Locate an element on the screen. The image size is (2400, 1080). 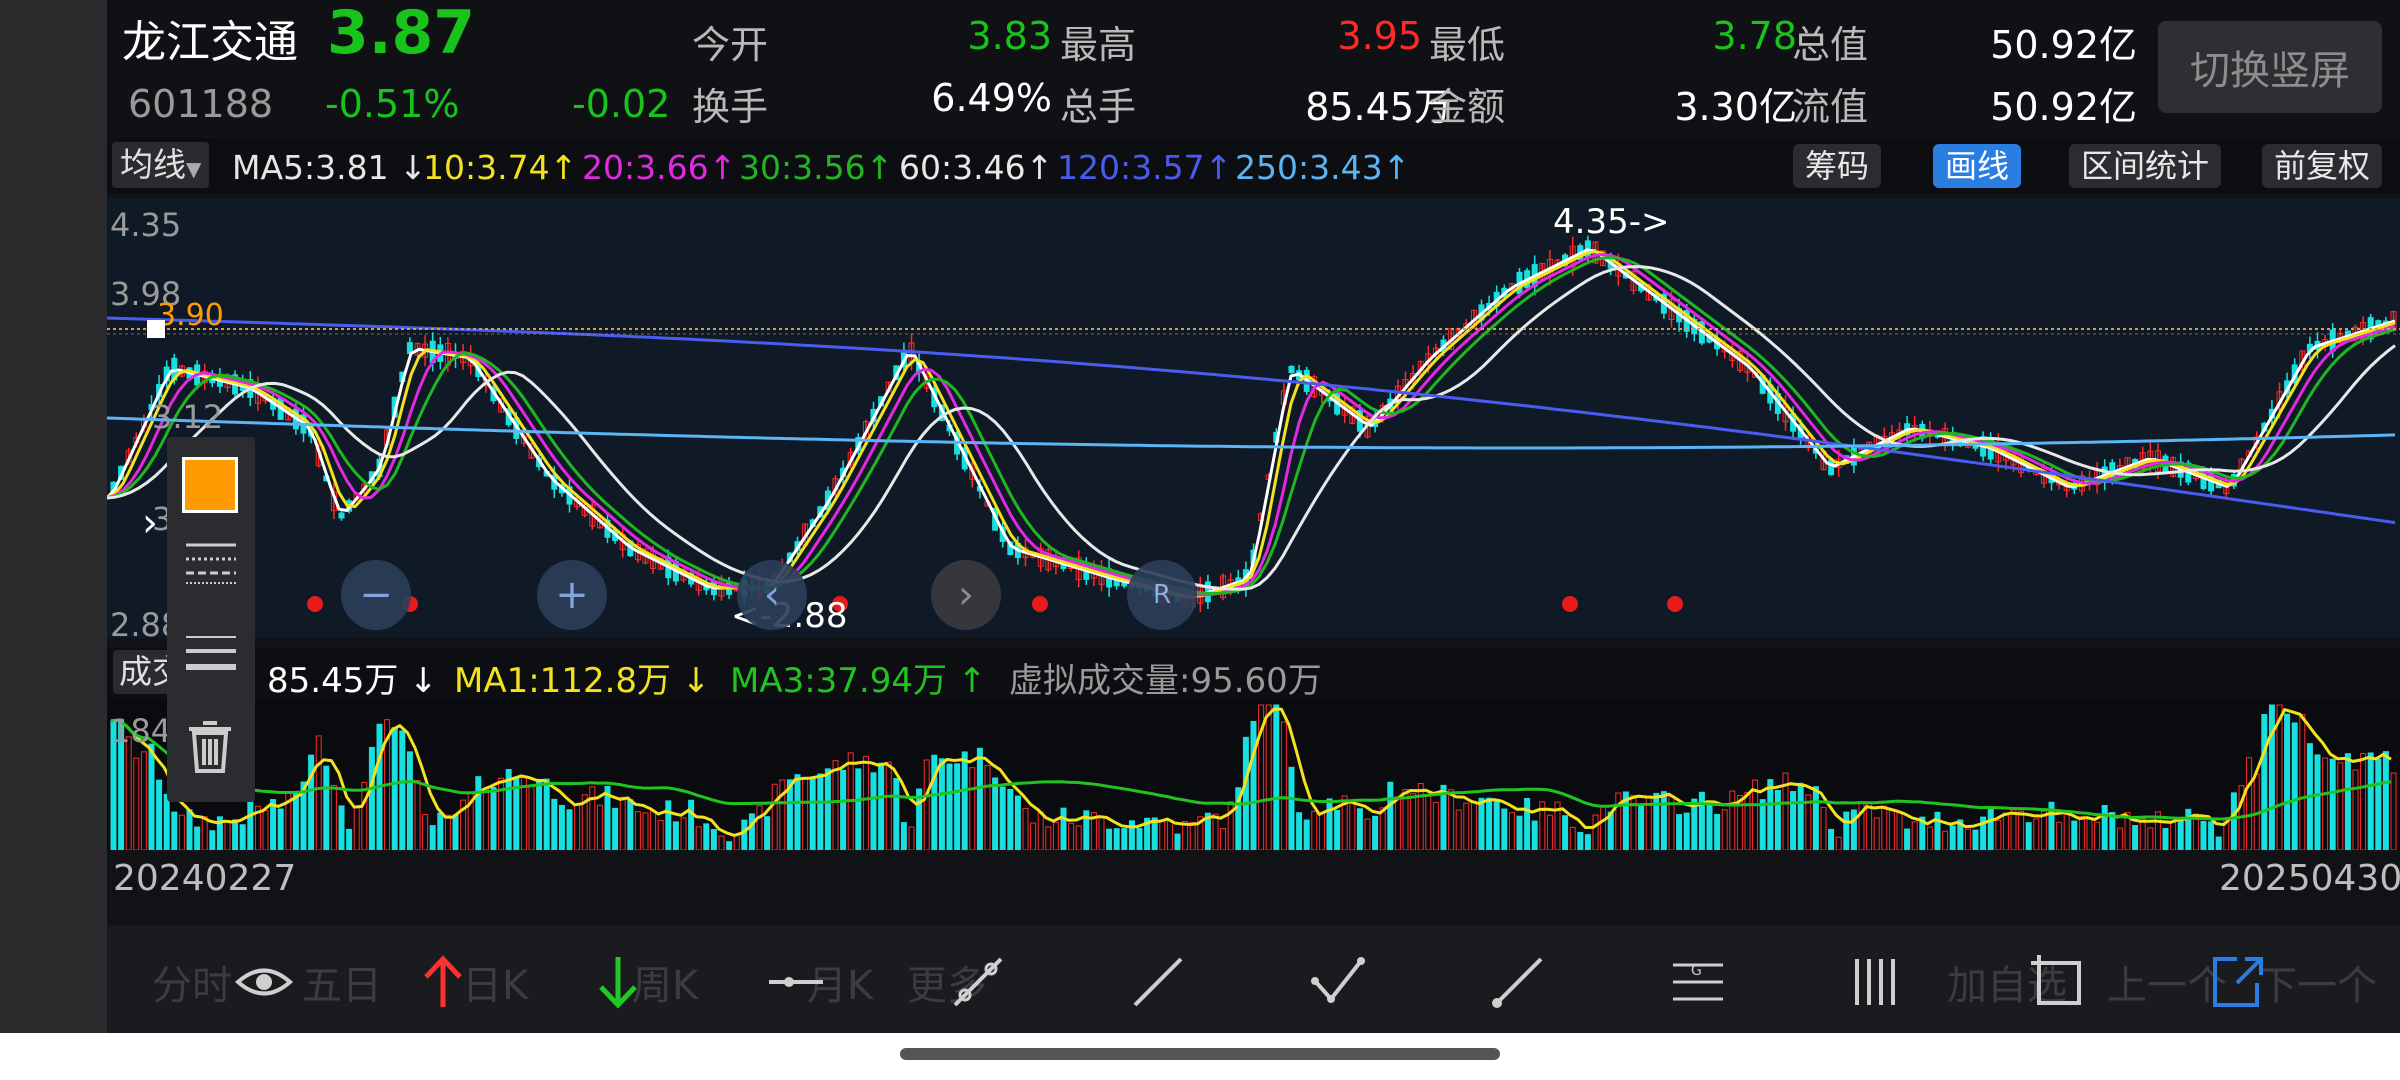
golden-ratio-icon: G is located at coordinates (1698, 982).